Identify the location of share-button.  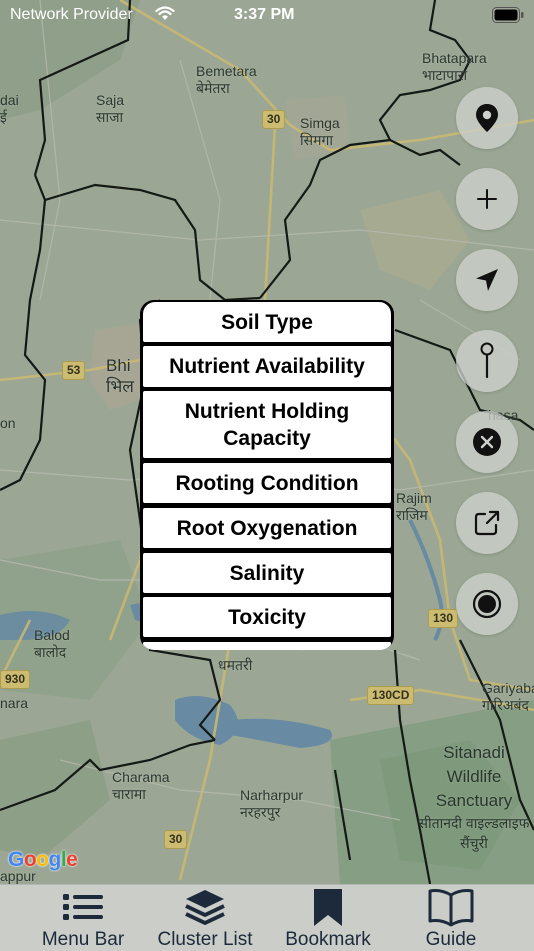
(487, 523).